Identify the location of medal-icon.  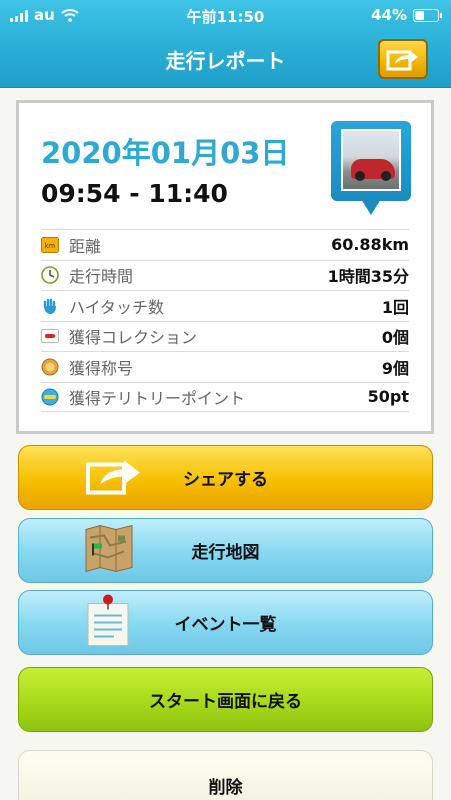
(50, 367).